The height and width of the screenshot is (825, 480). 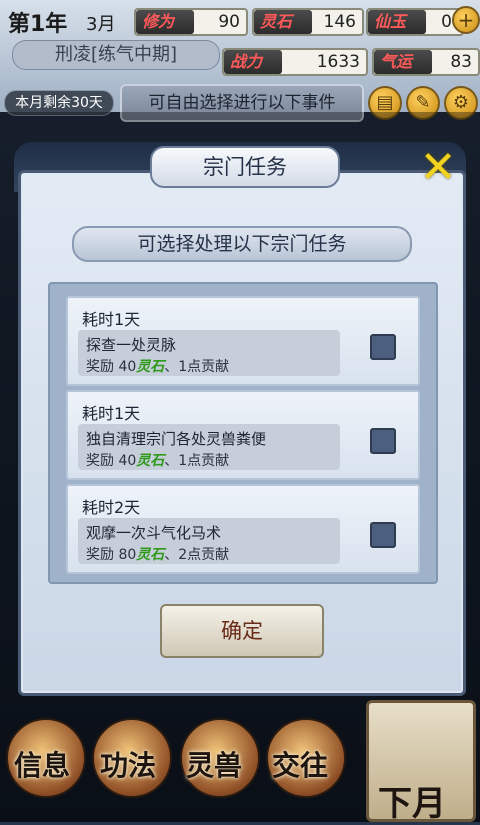 What do you see at coordinates (128, 765) in the screenshot?
I see `nav-skills-label: 功法` at bounding box center [128, 765].